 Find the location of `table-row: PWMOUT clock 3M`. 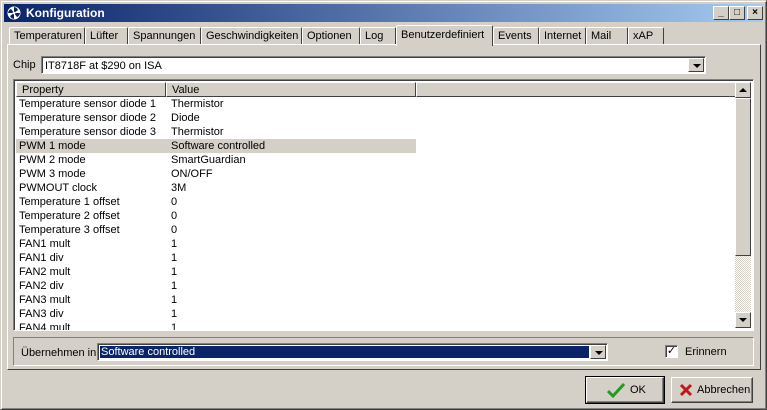

table-row: PWMOUT clock 3M is located at coordinates (377, 188).